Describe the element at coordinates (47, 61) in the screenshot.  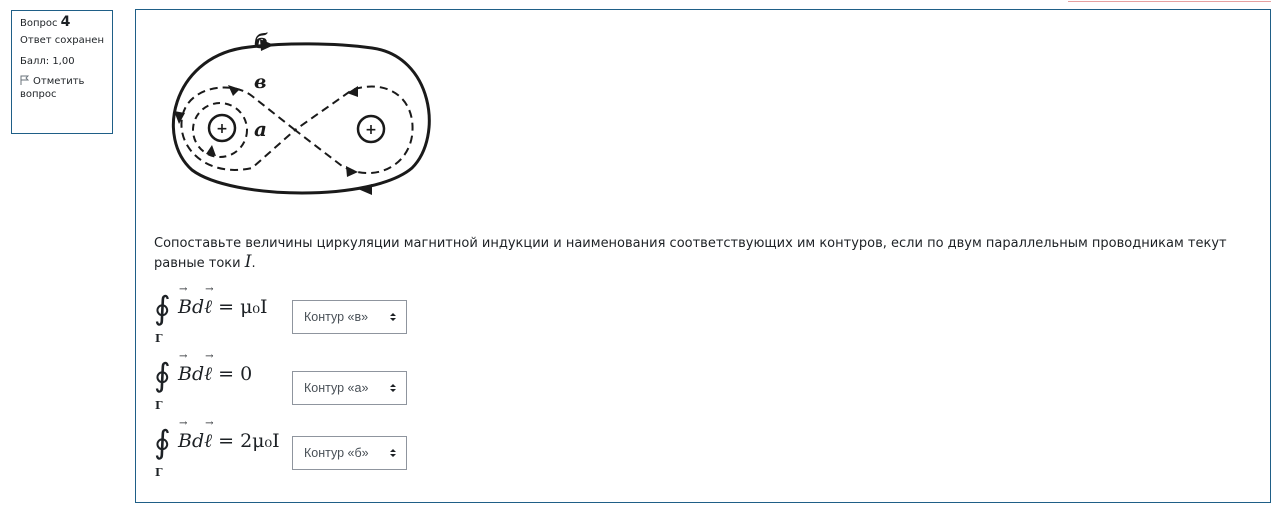
I see `question-grade: Балл: 1,00` at that location.